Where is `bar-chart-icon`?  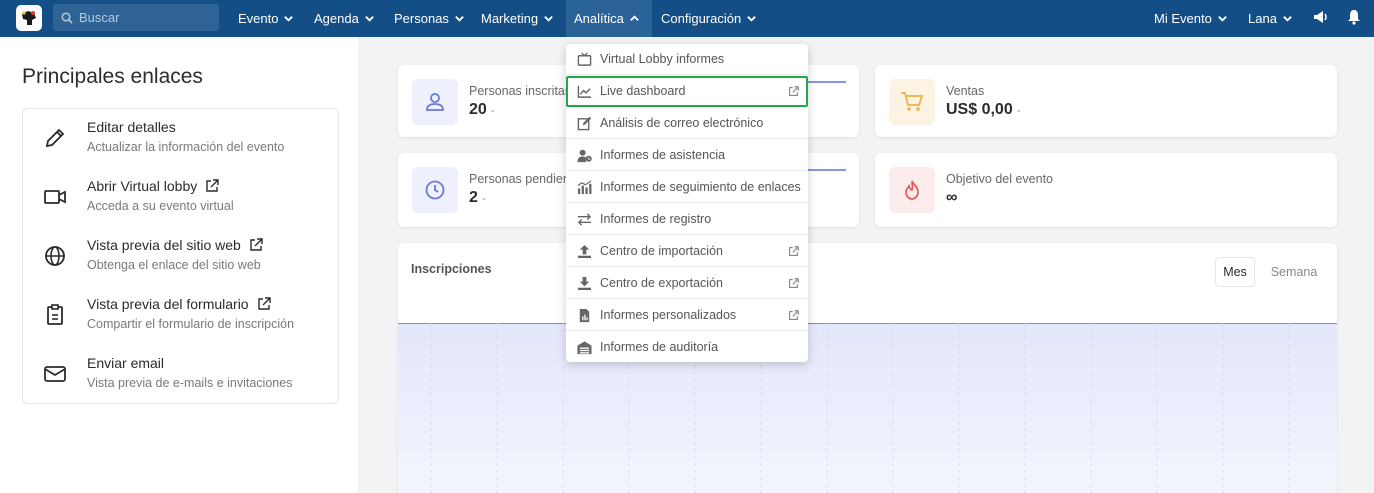
bar-chart-icon is located at coordinates (584, 187).